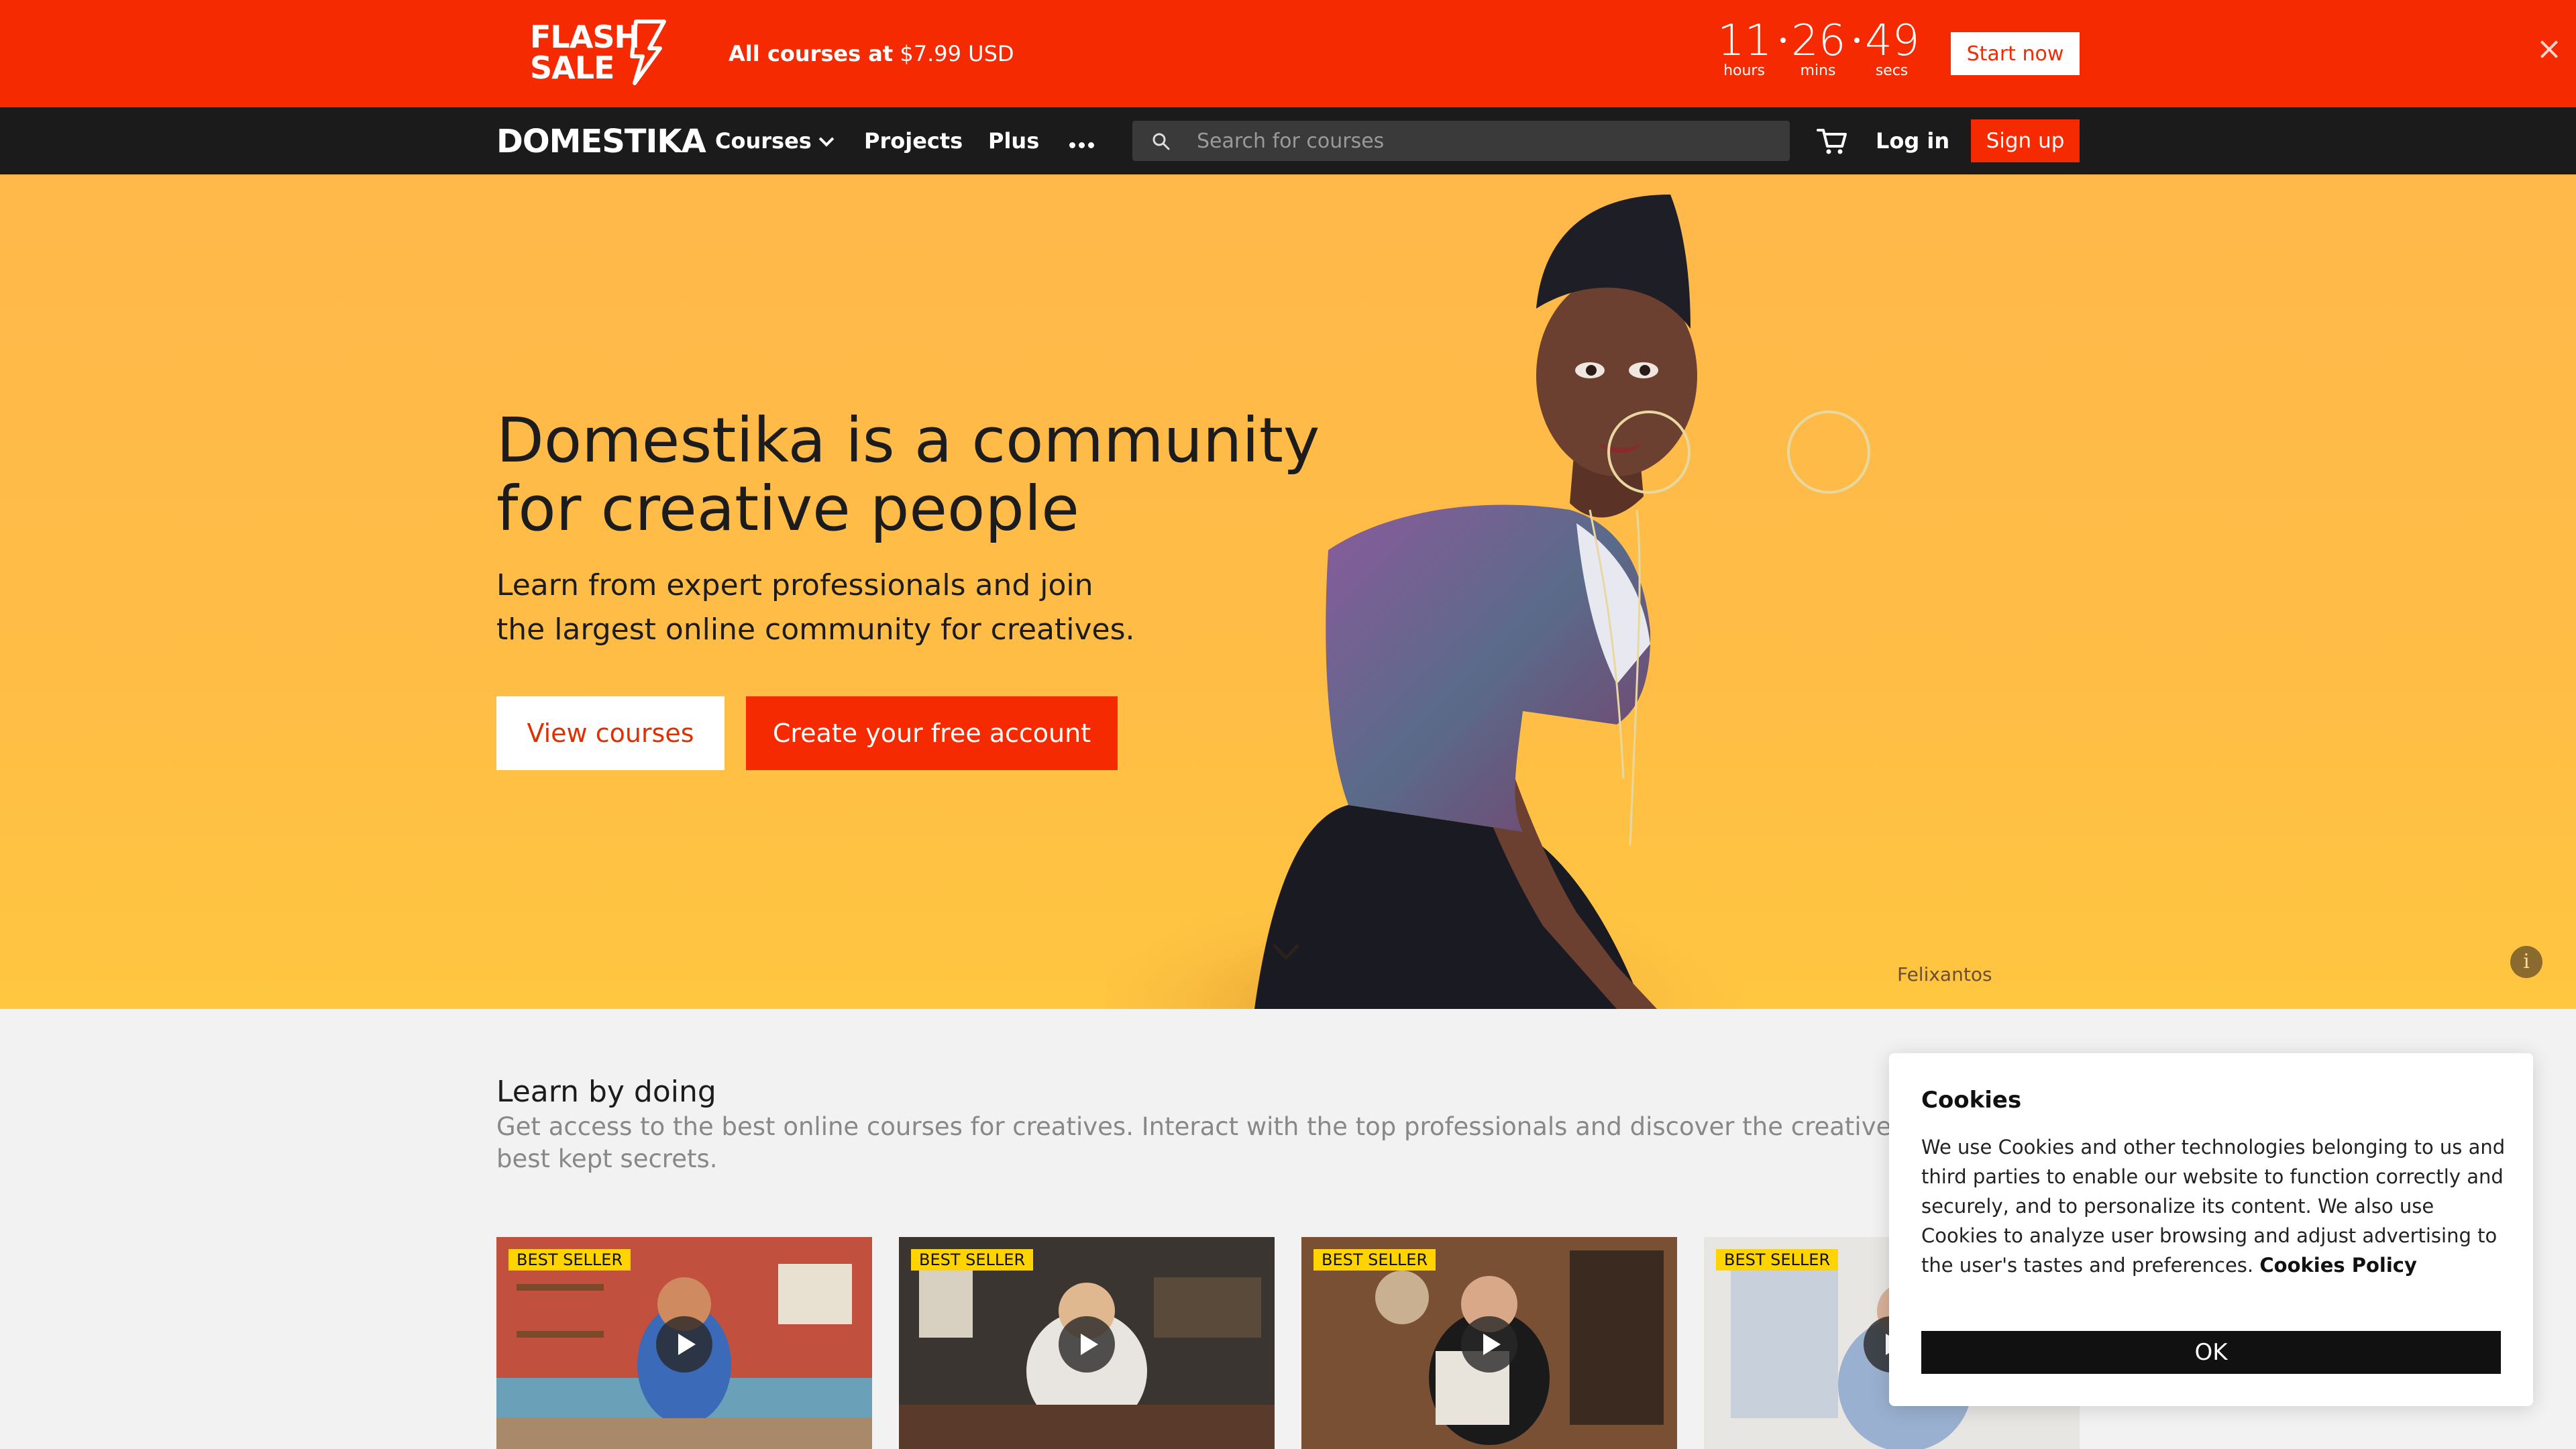  I want to click on login-link: Log in, so click(1912, 140).